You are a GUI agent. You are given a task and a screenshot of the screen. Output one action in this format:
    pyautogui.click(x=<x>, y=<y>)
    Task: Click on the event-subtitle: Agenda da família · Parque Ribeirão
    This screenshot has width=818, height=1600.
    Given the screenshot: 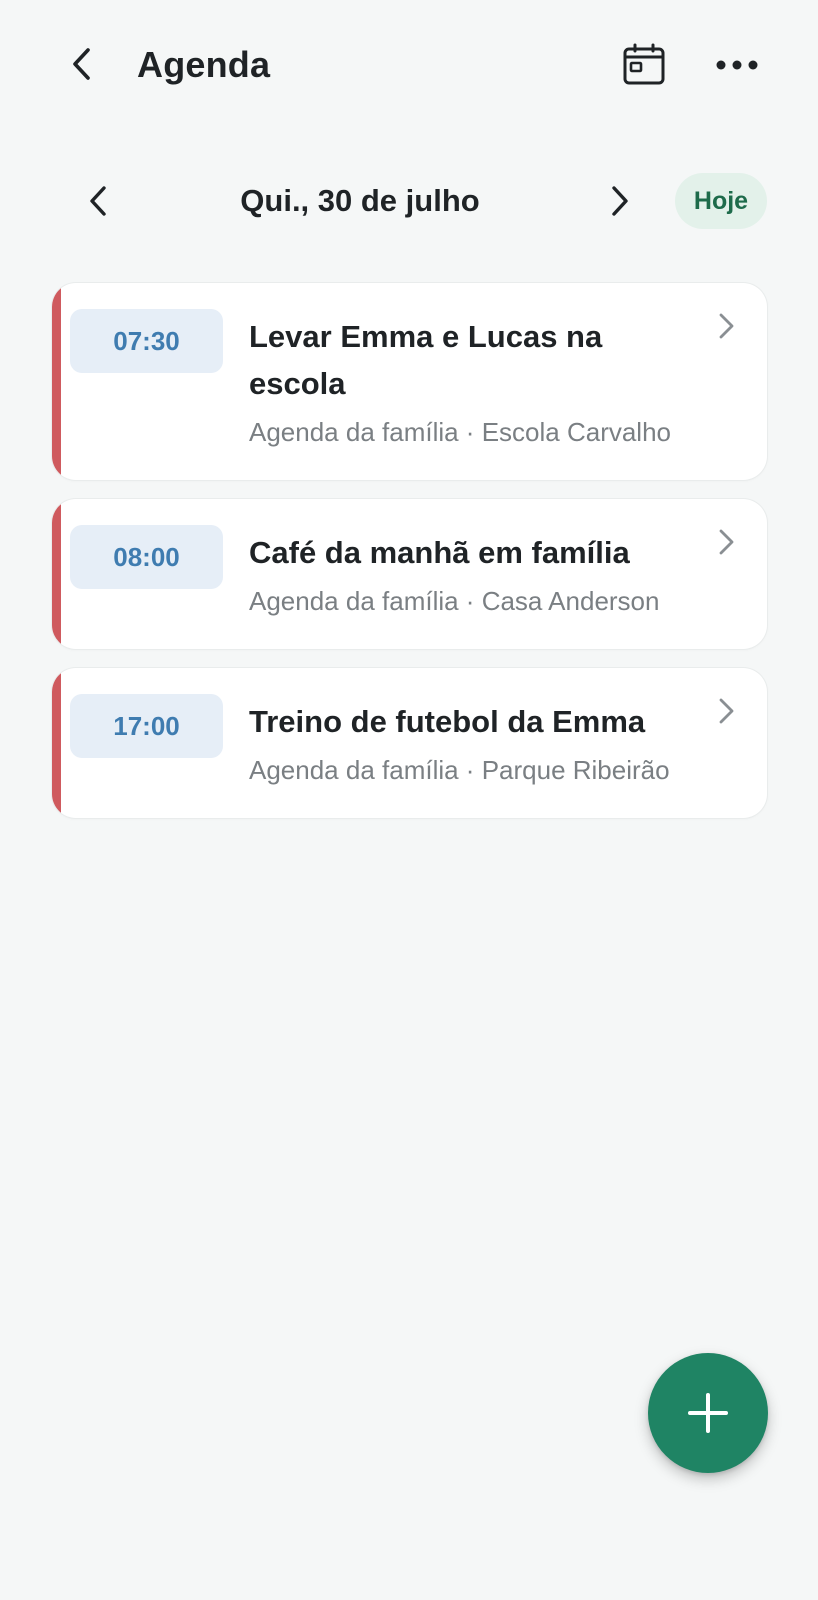 What is the action you would take?
    pyautogui.click(x=459, y=770)
    